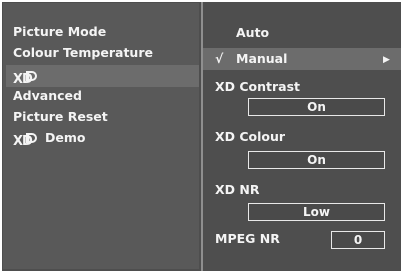 The image size is (403, 273). What do you see at coordinates (250, 136) in the screenshot?
I see `xd-colour-label: XD Colour` at bounding box center [250, 136].